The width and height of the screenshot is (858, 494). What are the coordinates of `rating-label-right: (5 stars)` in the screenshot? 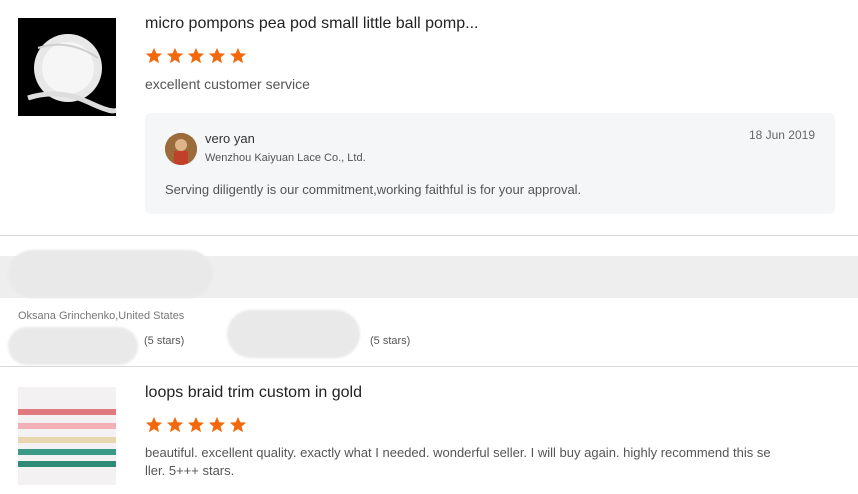 It's located at (390, 341).